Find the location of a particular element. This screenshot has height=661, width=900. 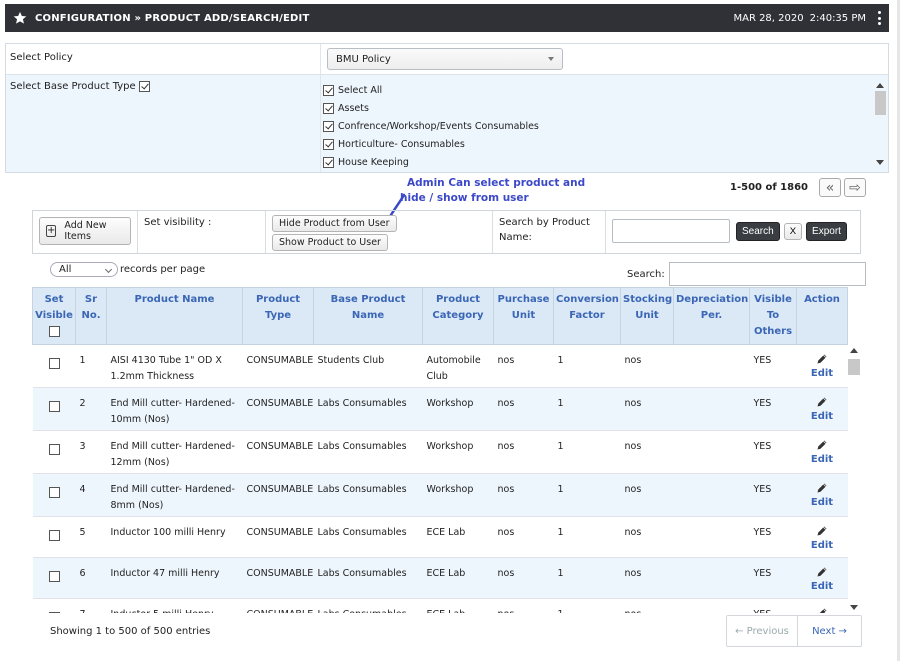

col-purchase-unit: Purchase Unit is located at coordinates (523, 316).